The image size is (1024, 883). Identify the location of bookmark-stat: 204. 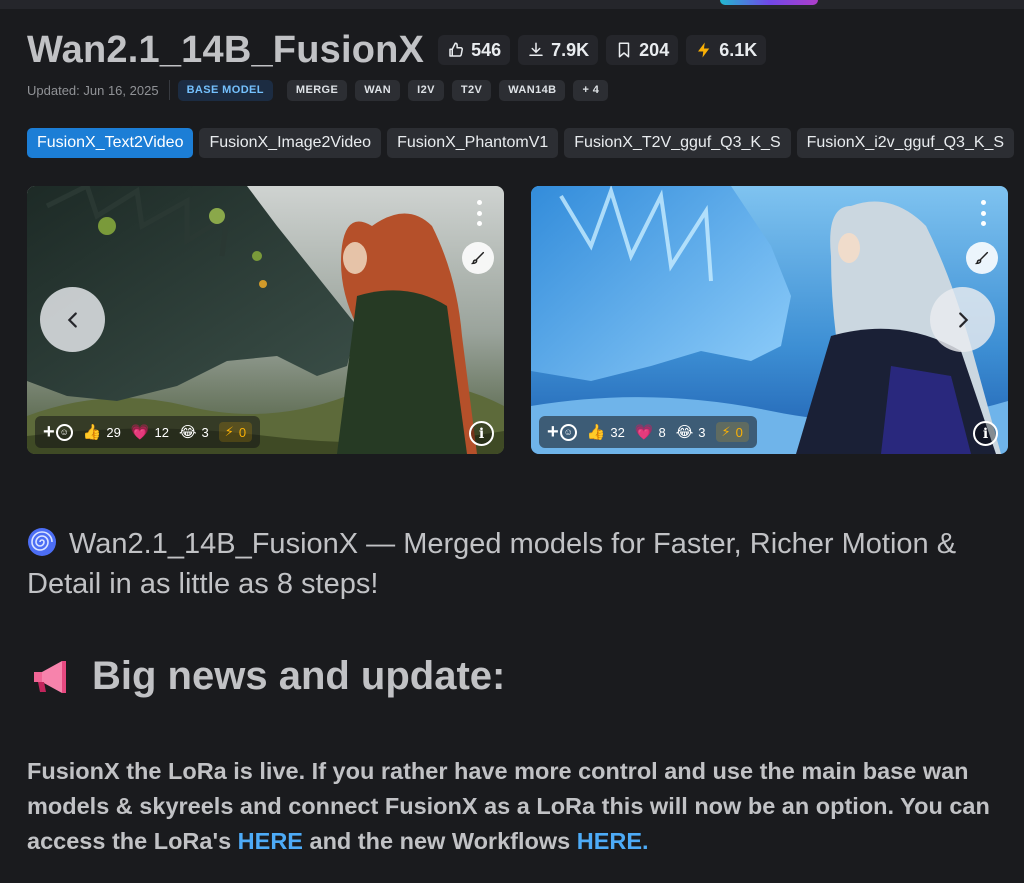
(642, 50).